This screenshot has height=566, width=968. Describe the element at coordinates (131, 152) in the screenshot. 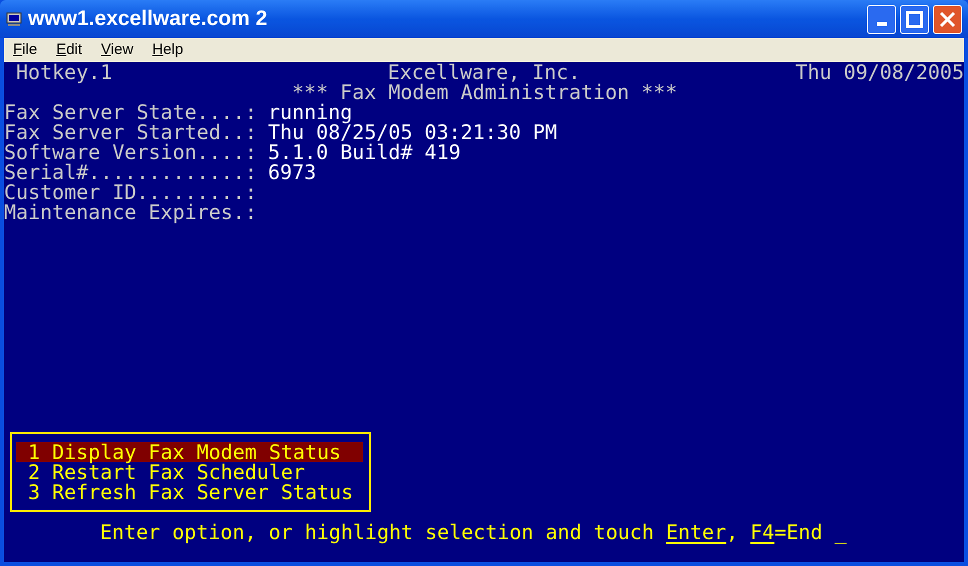

I see `field-label: Software Version....:` at that location.